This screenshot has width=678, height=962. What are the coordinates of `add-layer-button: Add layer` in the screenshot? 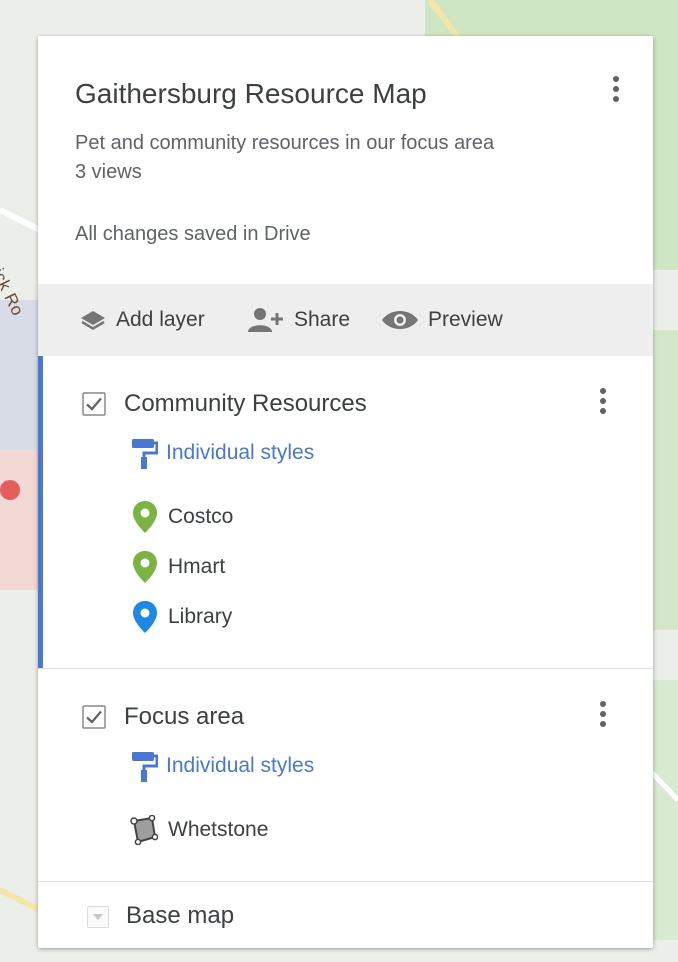 It's located at (141, 320).